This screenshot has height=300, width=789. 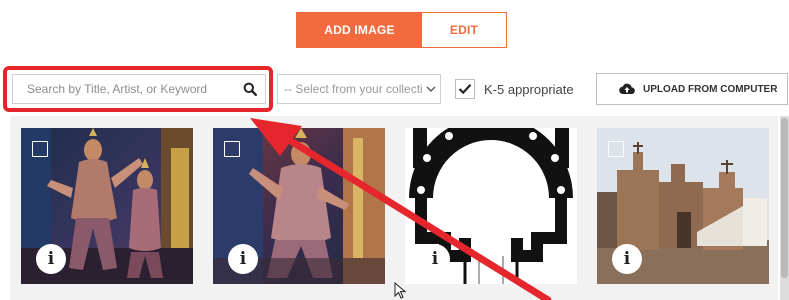 What do you see at coordinates (400, 290) in the screenshot?
I see `mouse-cursor-icon` at bounding box center [400, 290].